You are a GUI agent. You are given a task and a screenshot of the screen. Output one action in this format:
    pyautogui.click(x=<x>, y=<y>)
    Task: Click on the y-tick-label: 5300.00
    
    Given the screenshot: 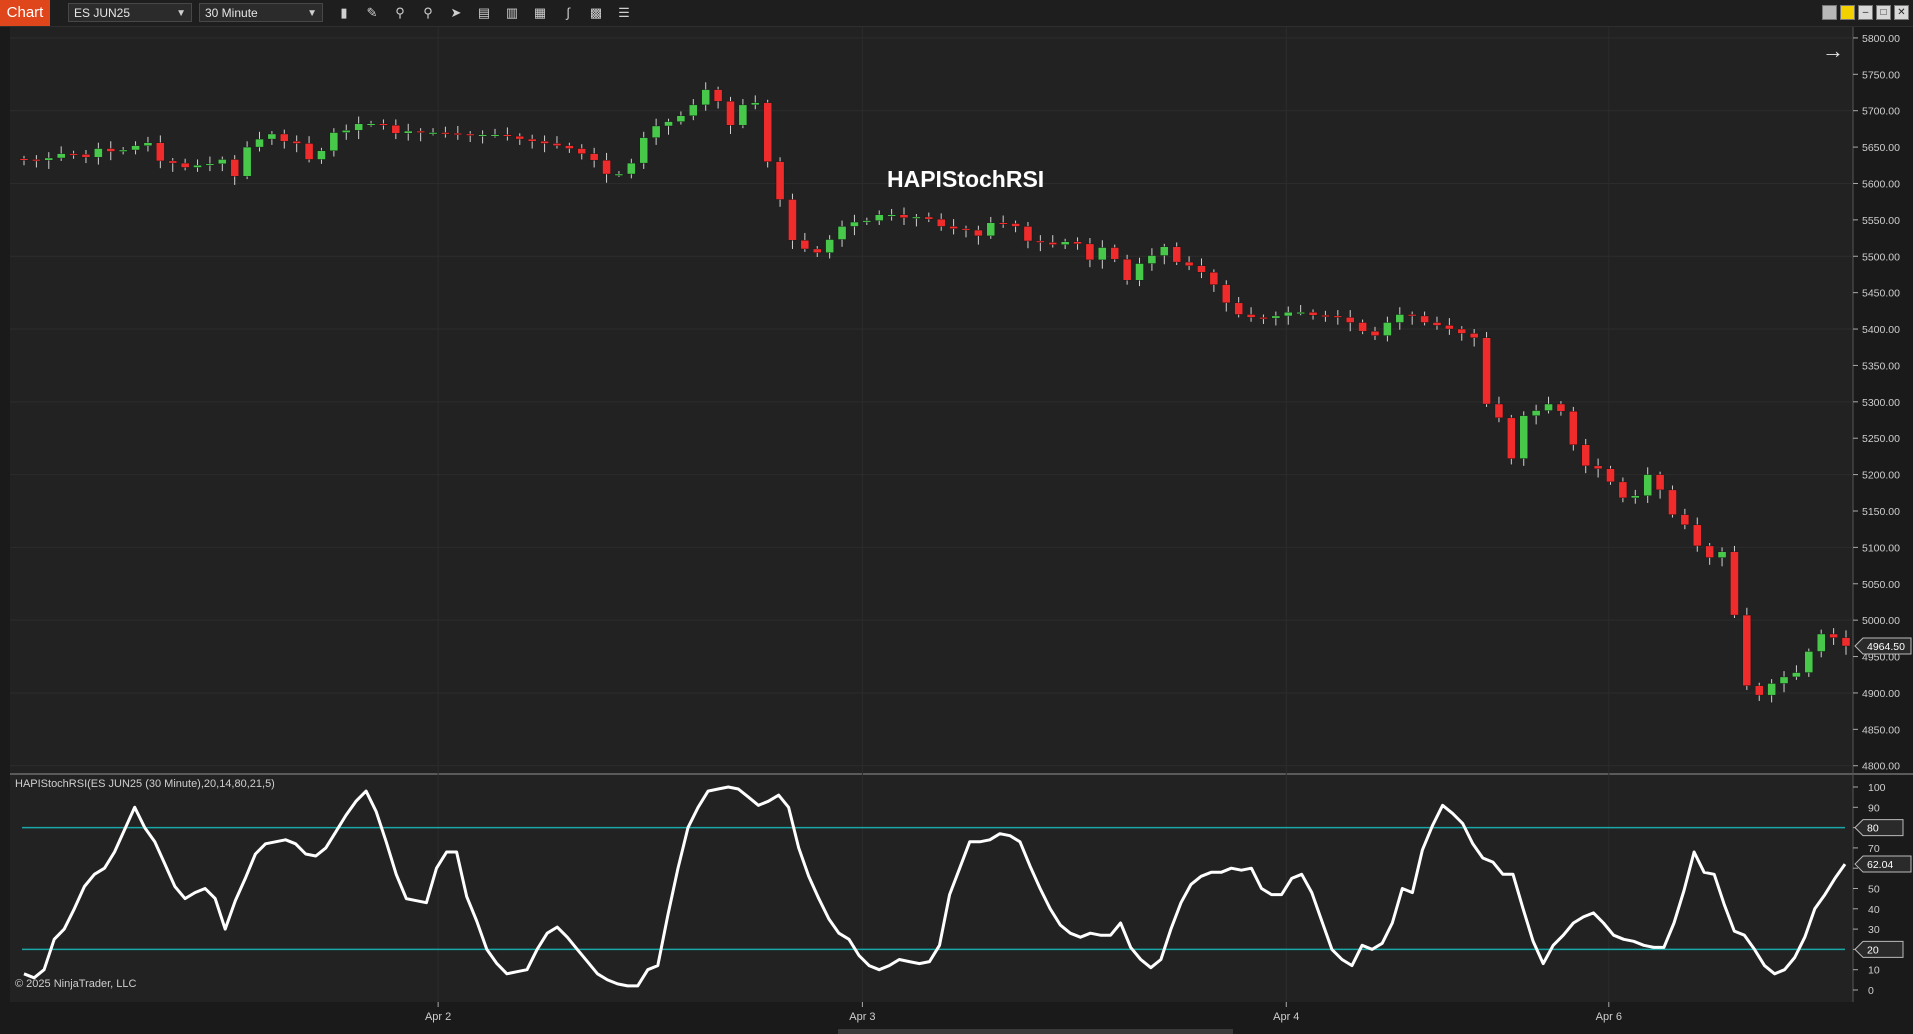 What is the action you would take?
    pyautogui.click(x=1881, y=403)
    